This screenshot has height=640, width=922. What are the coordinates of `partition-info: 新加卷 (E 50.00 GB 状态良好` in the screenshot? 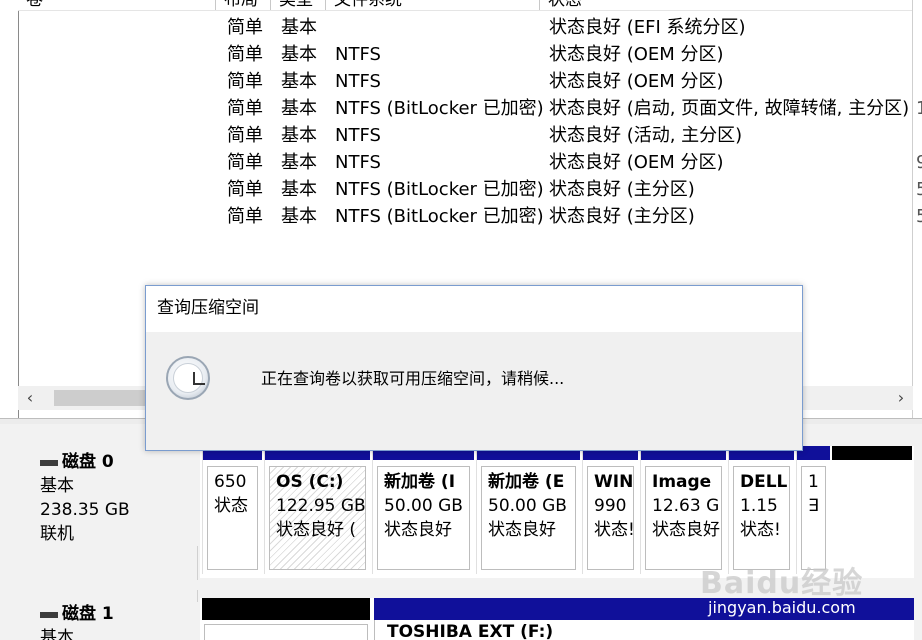 It's located at (528, 518).